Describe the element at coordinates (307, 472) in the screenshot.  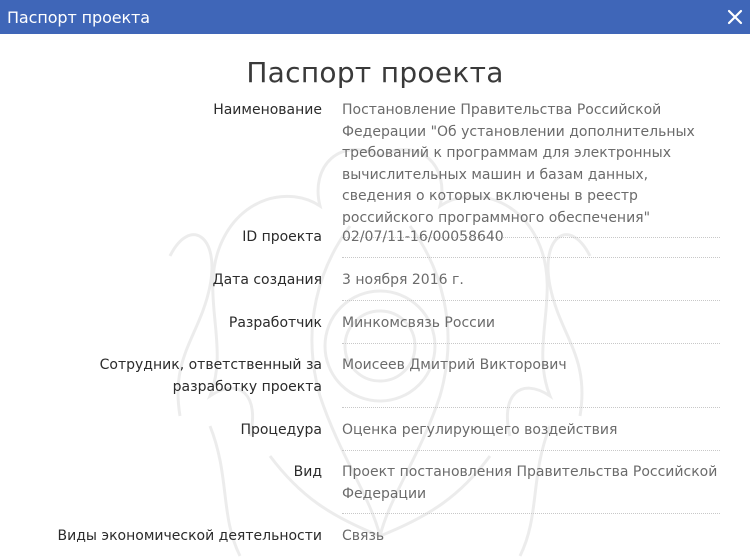
I see `field-label: Вид` at that location.